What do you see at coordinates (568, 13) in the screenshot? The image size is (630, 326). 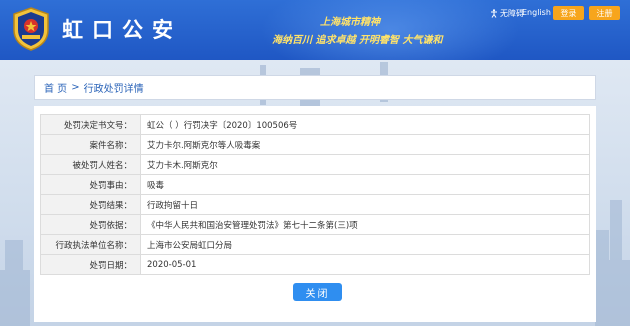 I see `login-button: 登录` at bounding box center [568, 13].